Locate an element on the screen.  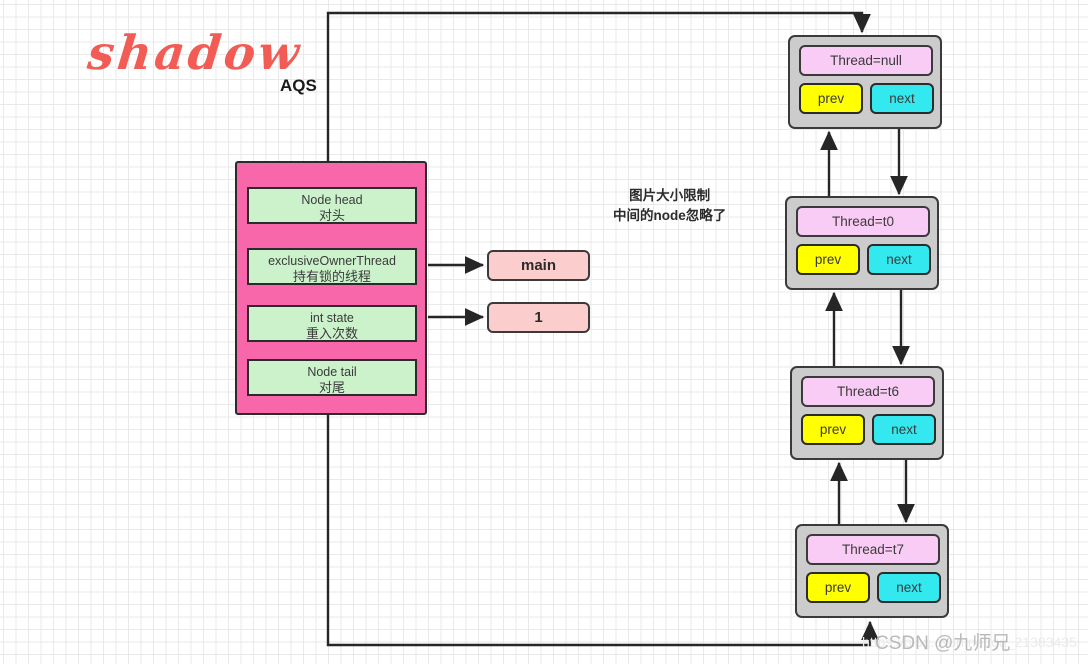
owner-thread-value: main is located at coordinates (538, 265).